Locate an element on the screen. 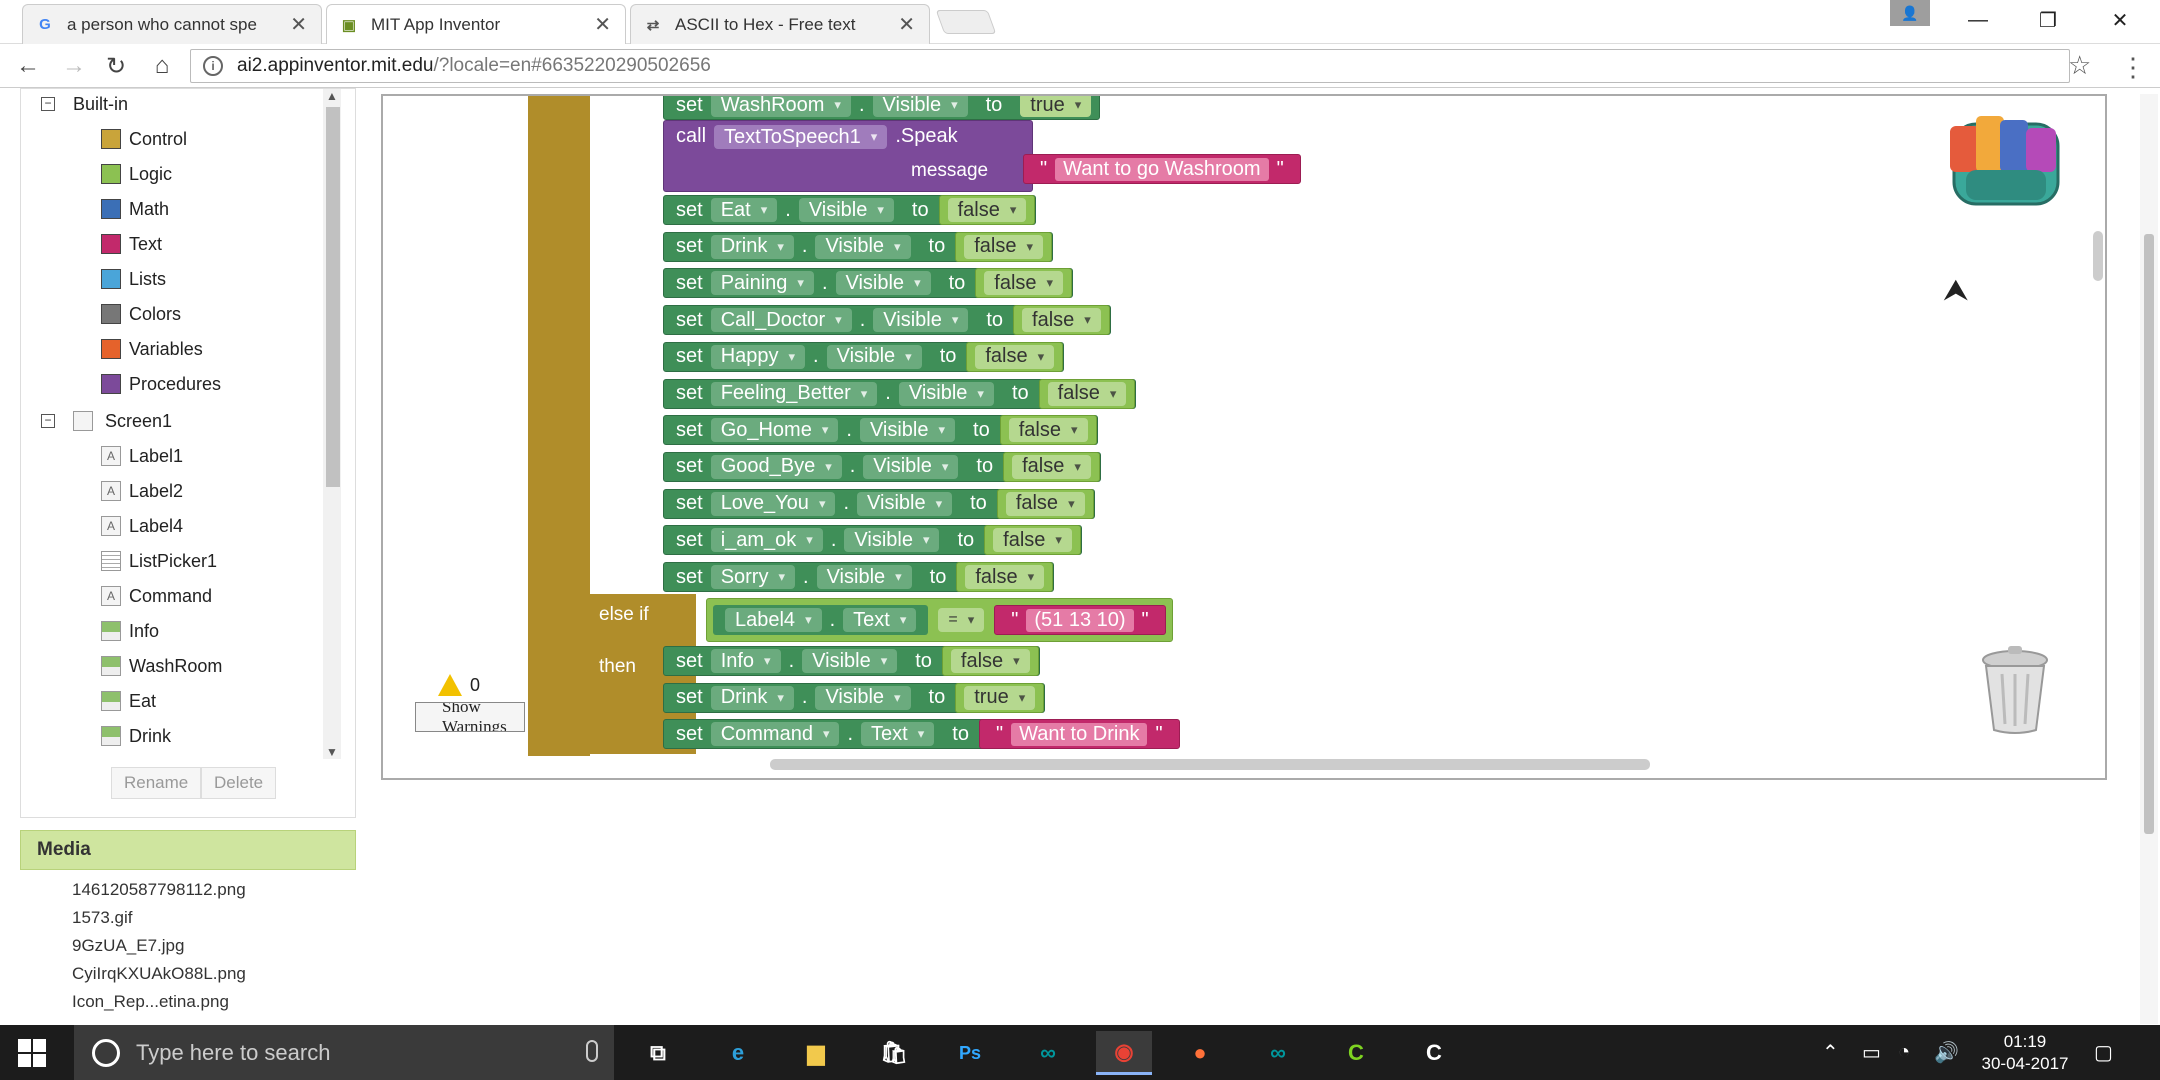 This screenshot has width=2160, height=1080. tree-builtin-item: Lists is located at coordinates (133, 279).